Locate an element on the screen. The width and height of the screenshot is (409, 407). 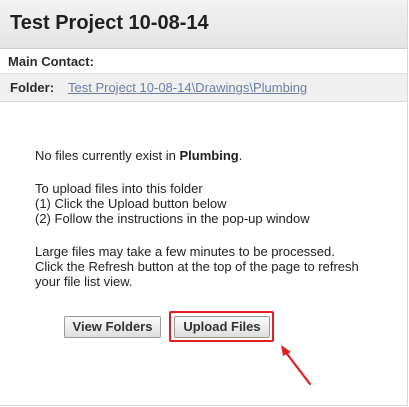
main-contact-label: Main Contact: is located at coordinates (51, 61).